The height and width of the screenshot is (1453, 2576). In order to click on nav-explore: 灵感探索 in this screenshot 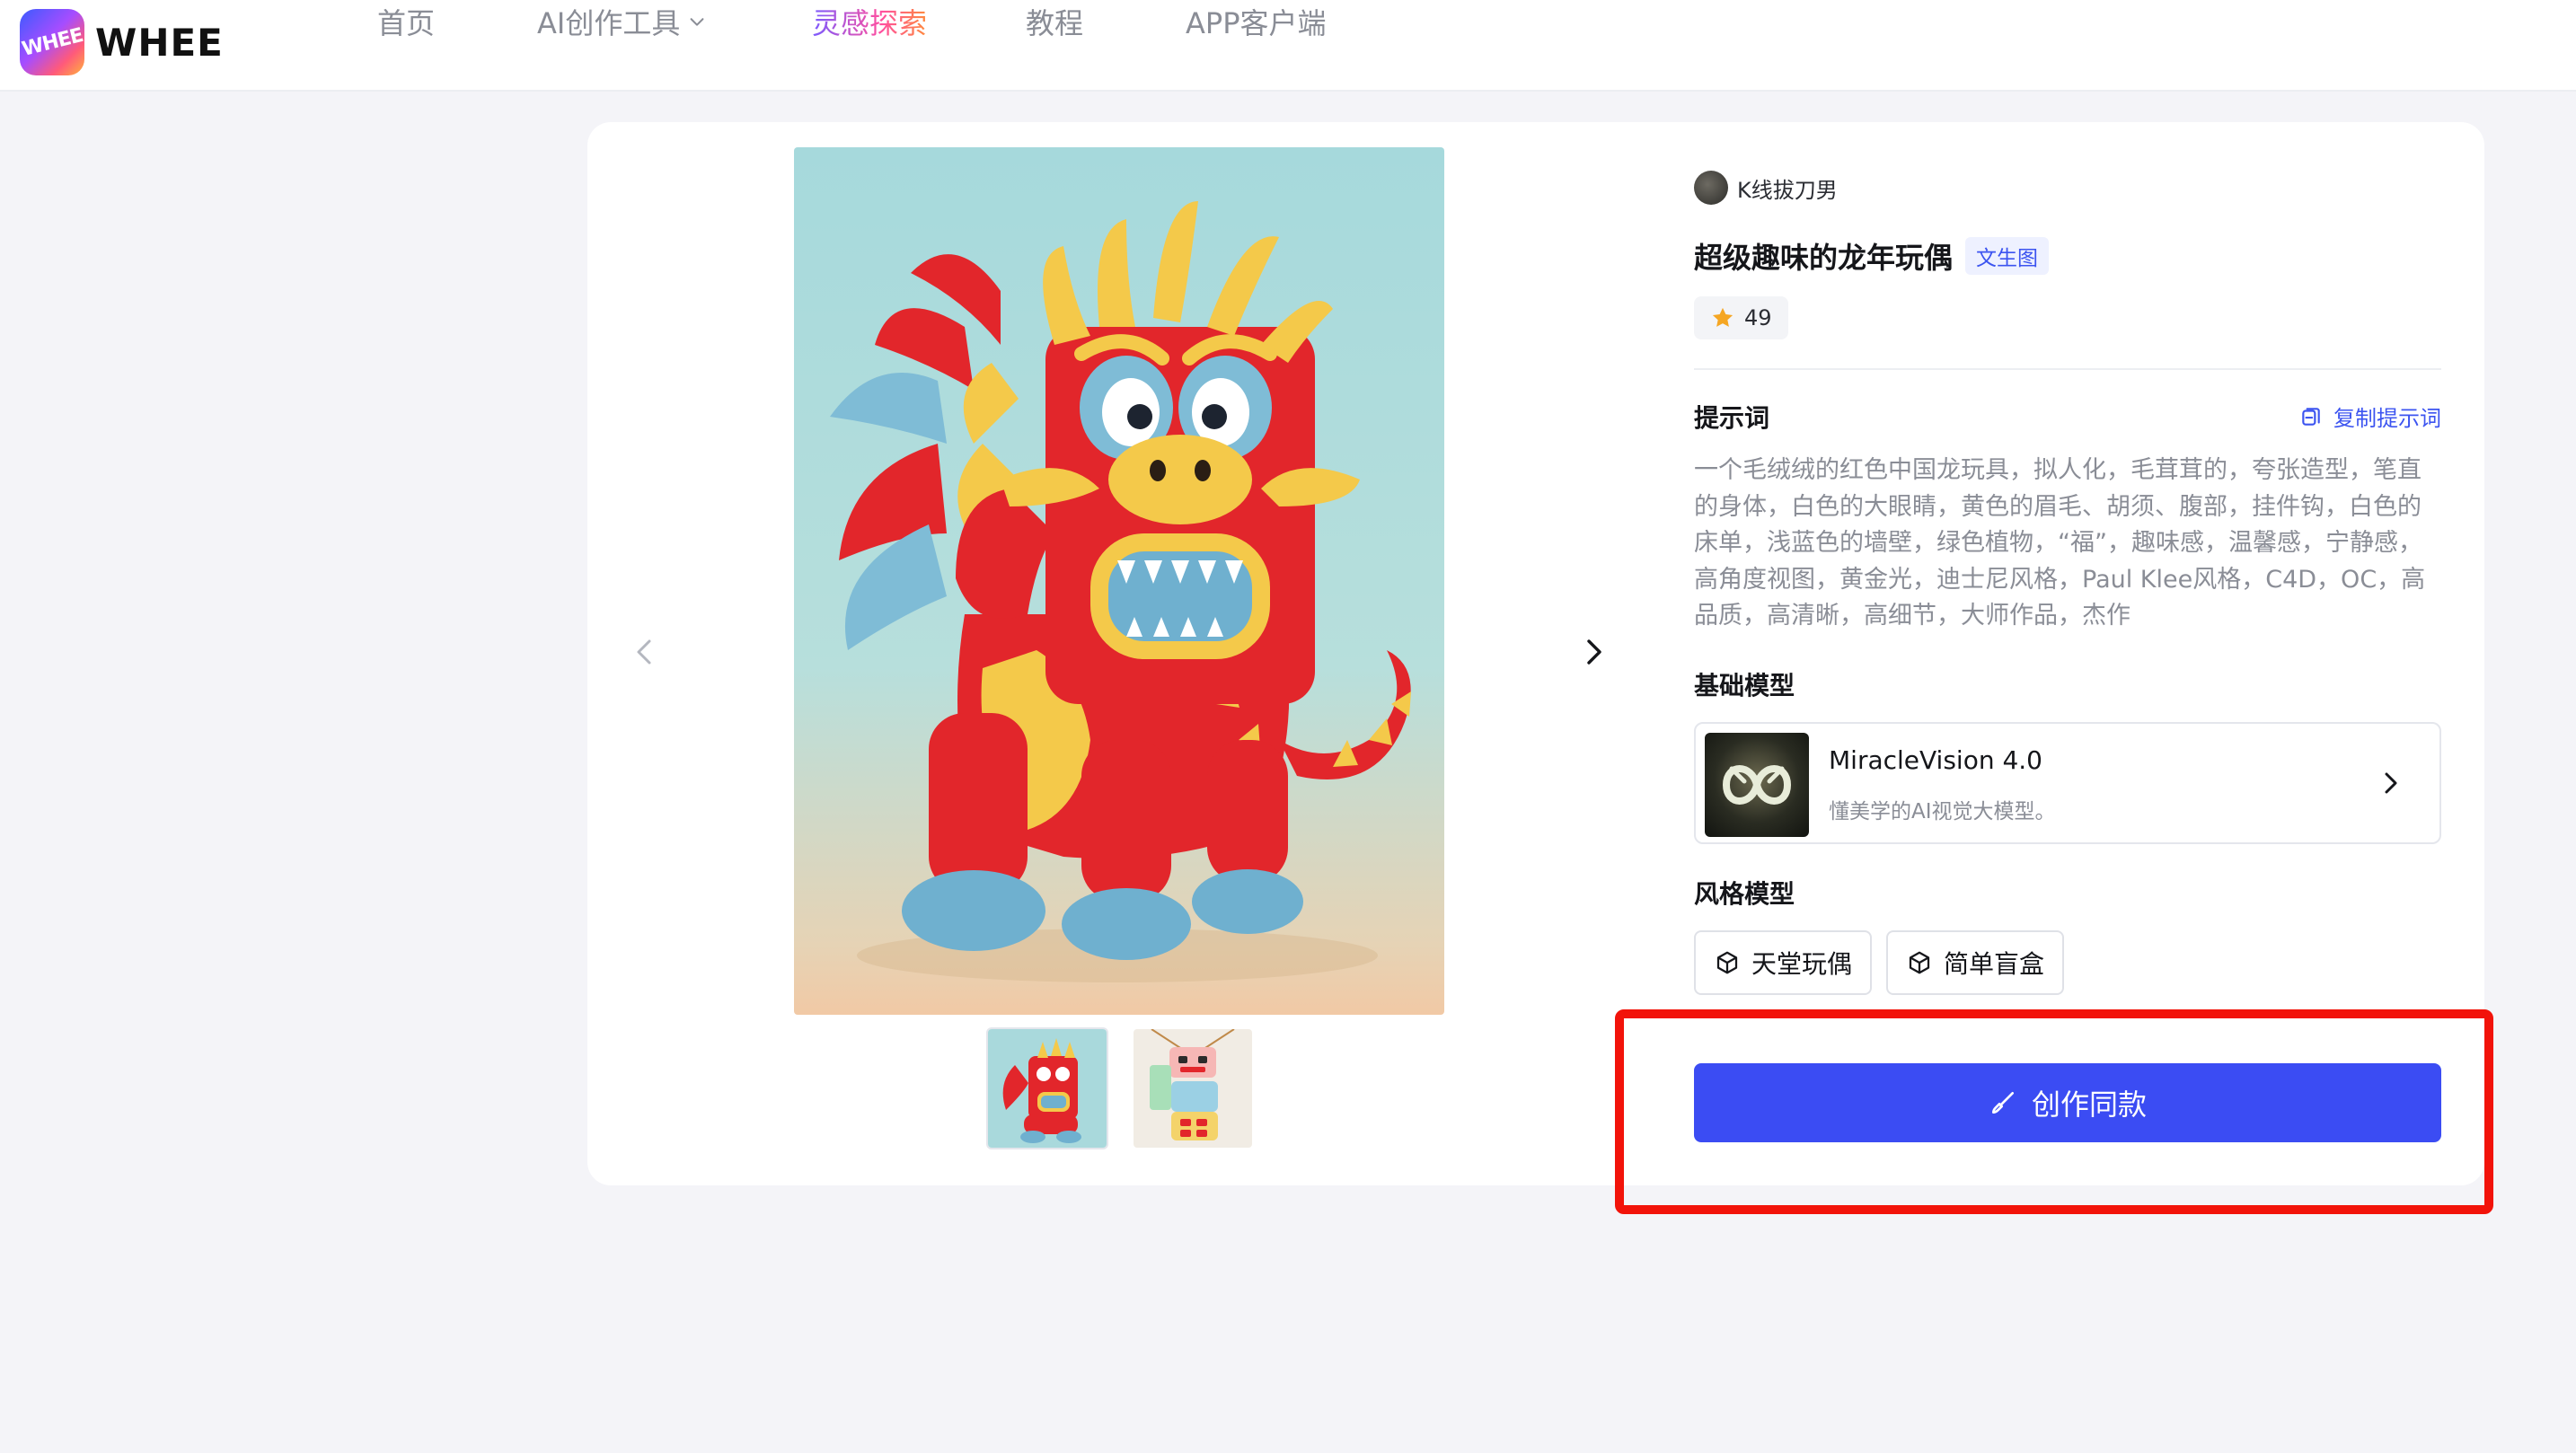, I will do `click(869, 22)`.